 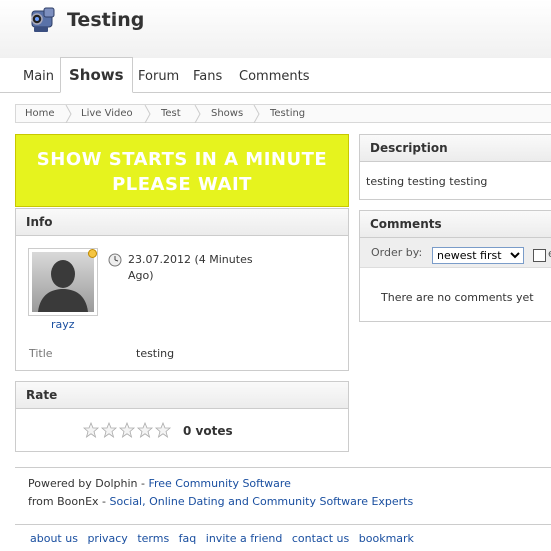 What do you see at coordinates (244, 538) in the screenshot?
I see `footer-link-invite: invite a friend` at bounding box center [244, 538].